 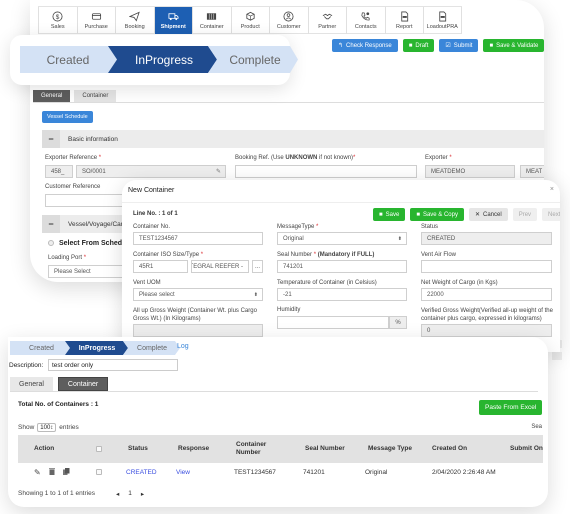 I want to click on select-all-checkbox, so click(x=99, y=449).